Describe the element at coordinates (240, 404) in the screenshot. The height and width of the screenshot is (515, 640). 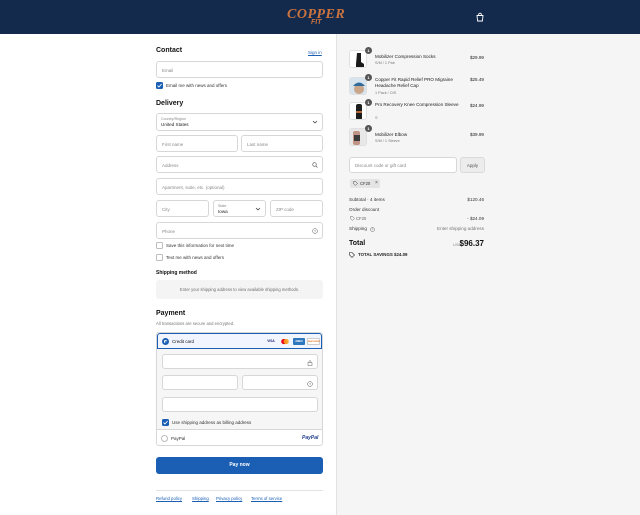
I see `name-on-card-field` at that location.